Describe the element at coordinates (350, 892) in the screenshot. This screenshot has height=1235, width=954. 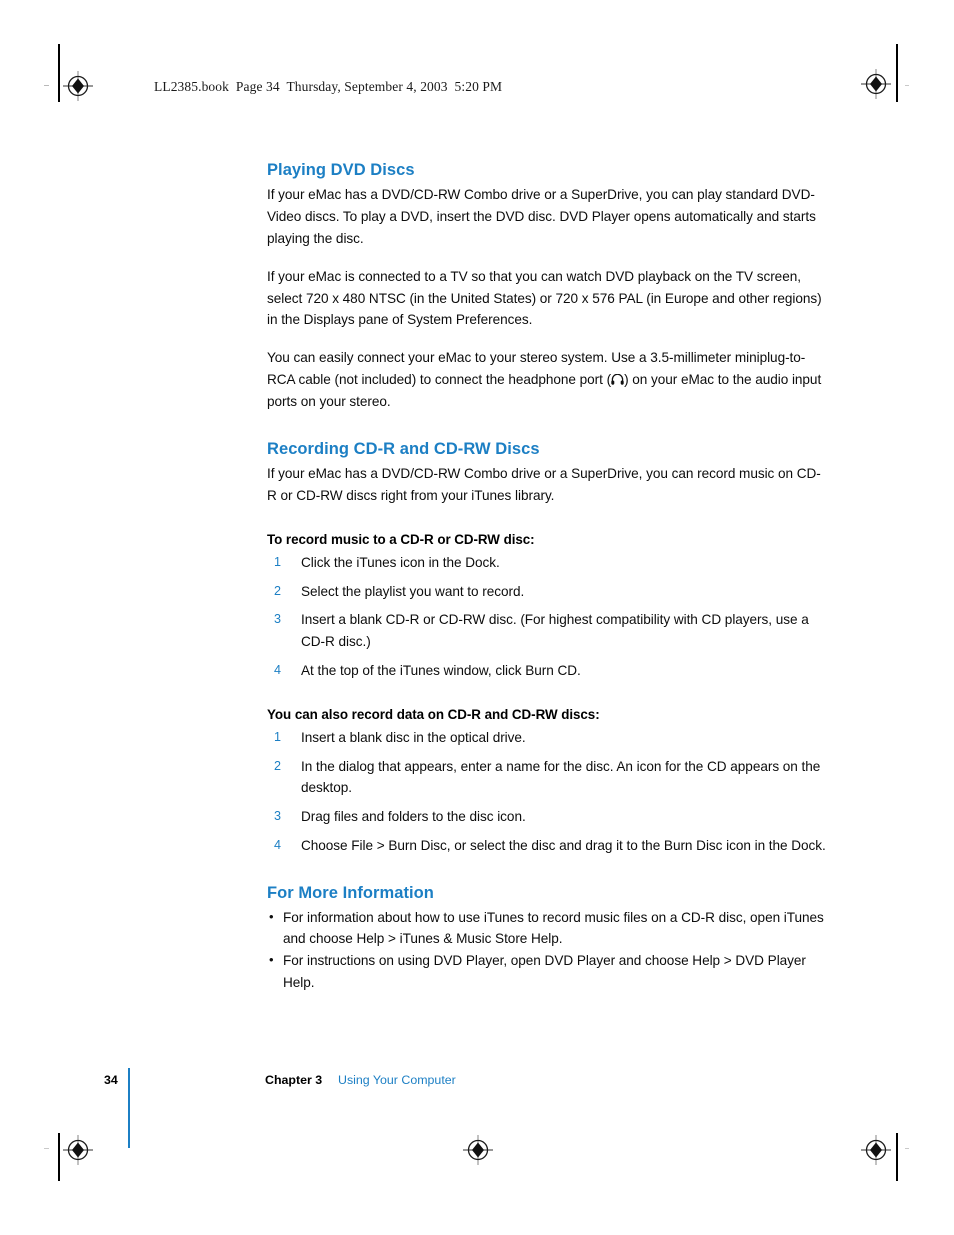
I see `section-heading-for-more-information: For More Information` at that location.